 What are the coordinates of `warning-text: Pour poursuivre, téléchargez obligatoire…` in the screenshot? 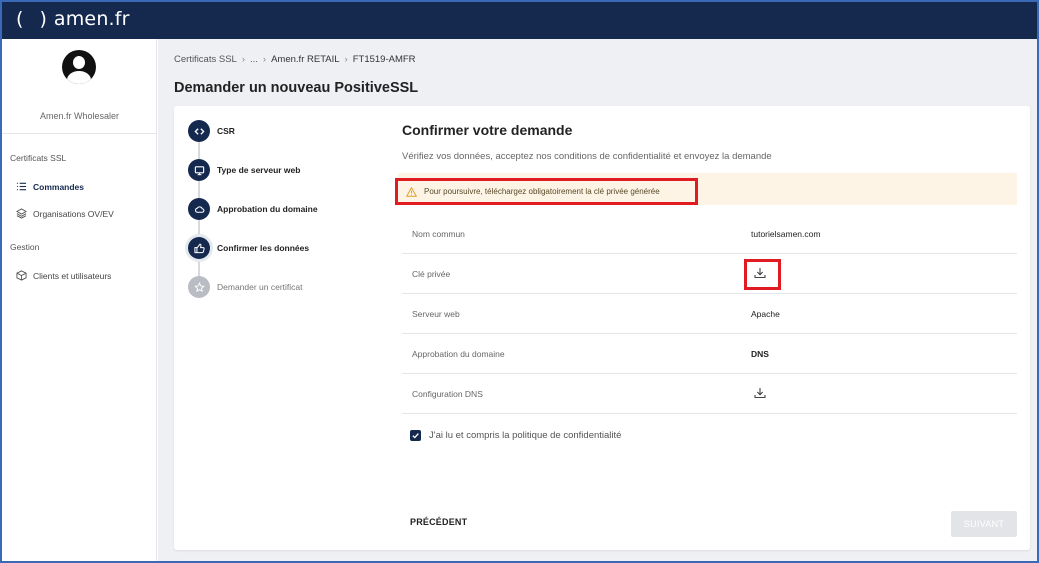 It's located at (542, 191).